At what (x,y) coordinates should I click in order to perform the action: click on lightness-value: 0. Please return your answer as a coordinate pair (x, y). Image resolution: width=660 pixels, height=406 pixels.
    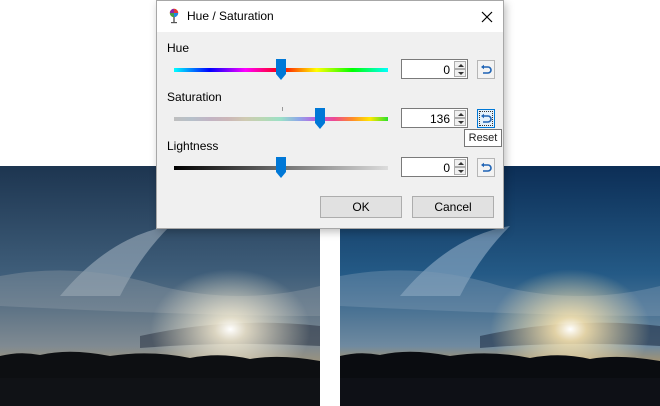
    Looking at the image, I should click on (446, 168).